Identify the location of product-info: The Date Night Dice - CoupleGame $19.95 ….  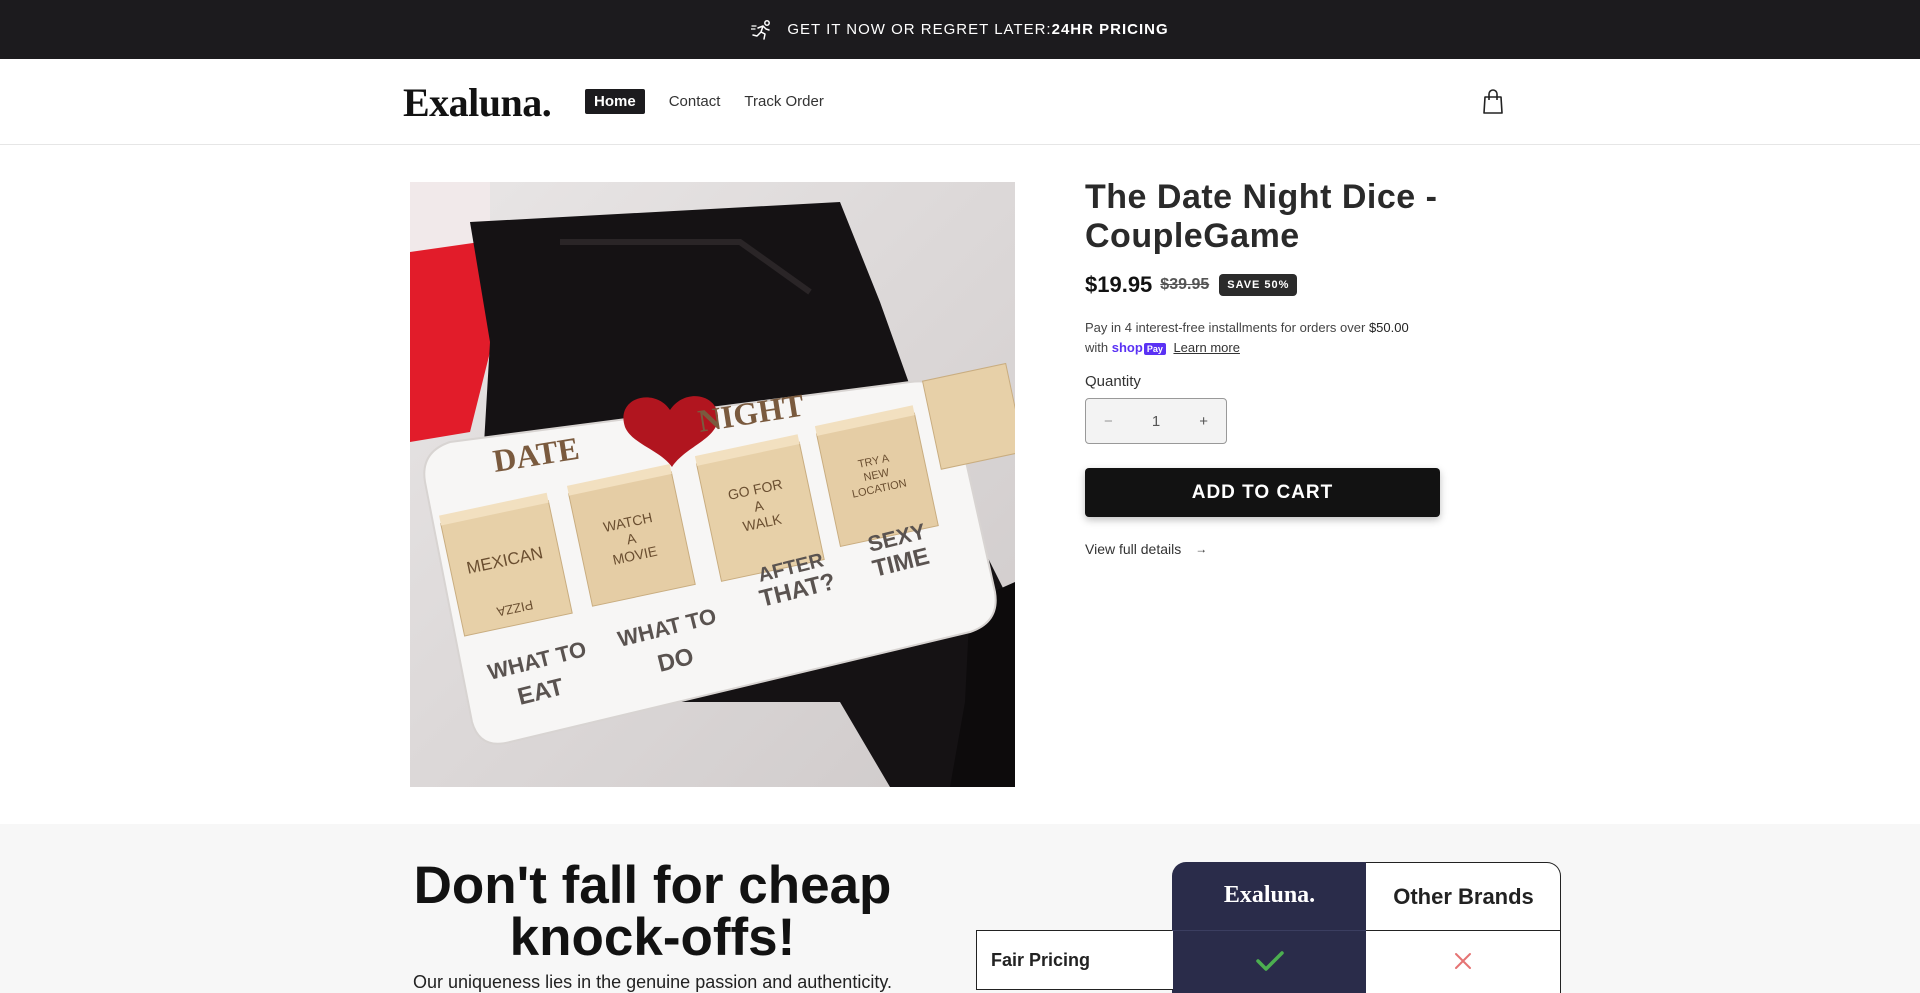
(1285, 367).